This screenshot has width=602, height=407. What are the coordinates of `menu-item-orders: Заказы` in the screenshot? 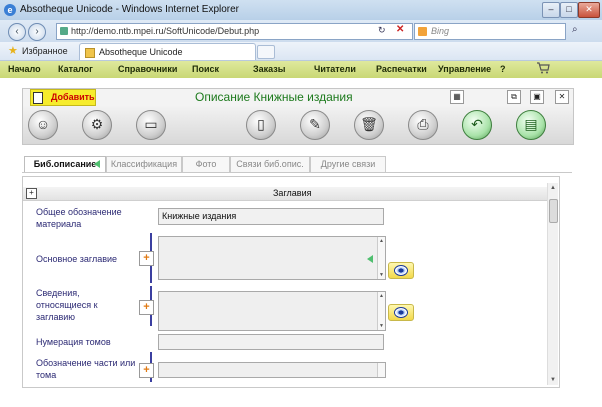 It's located at (269, 69).